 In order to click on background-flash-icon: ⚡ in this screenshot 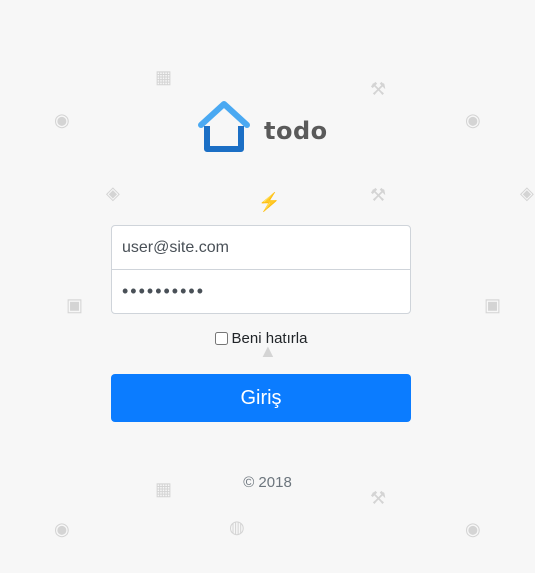, I will do `click(269, 202)`.